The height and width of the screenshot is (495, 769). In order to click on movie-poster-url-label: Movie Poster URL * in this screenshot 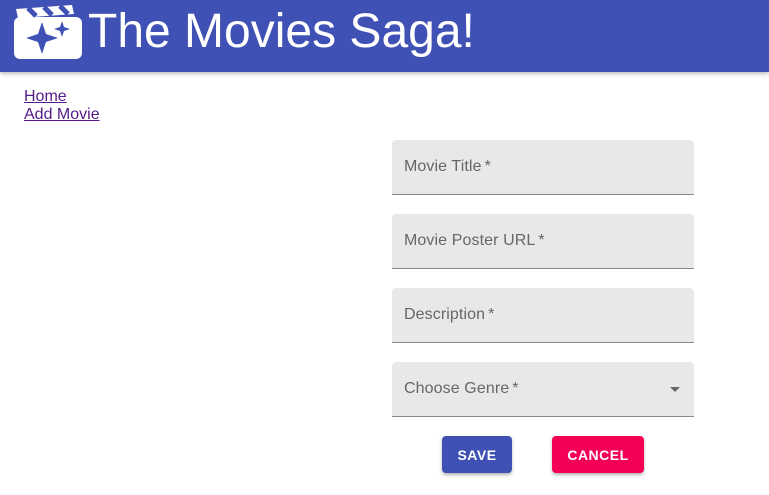, I will do `click(474, 240)`.